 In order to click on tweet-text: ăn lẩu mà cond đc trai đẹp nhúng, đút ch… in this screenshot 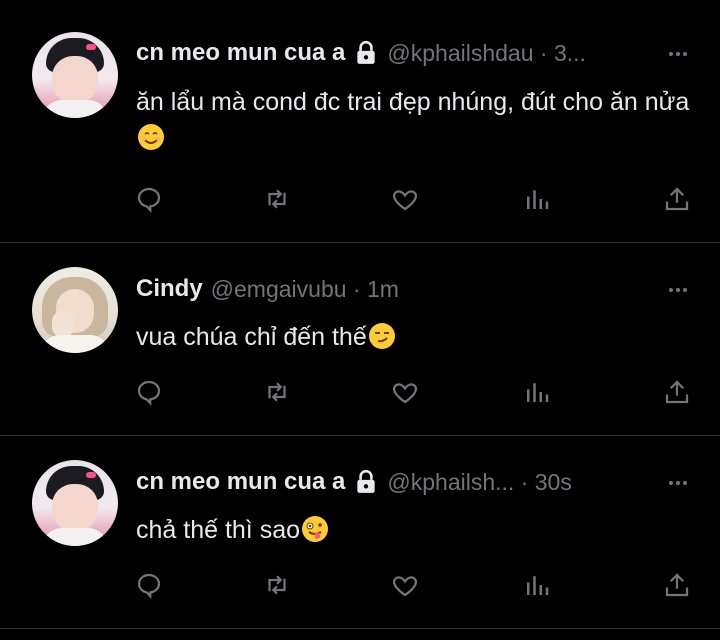, I will do `click(416, 120)`.